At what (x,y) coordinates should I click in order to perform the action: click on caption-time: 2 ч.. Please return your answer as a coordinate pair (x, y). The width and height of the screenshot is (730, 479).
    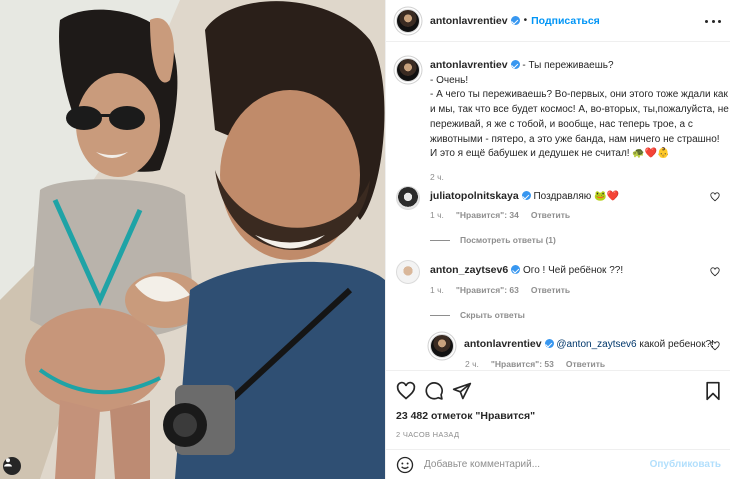
    Looking at the image, I should click on (579, 177).